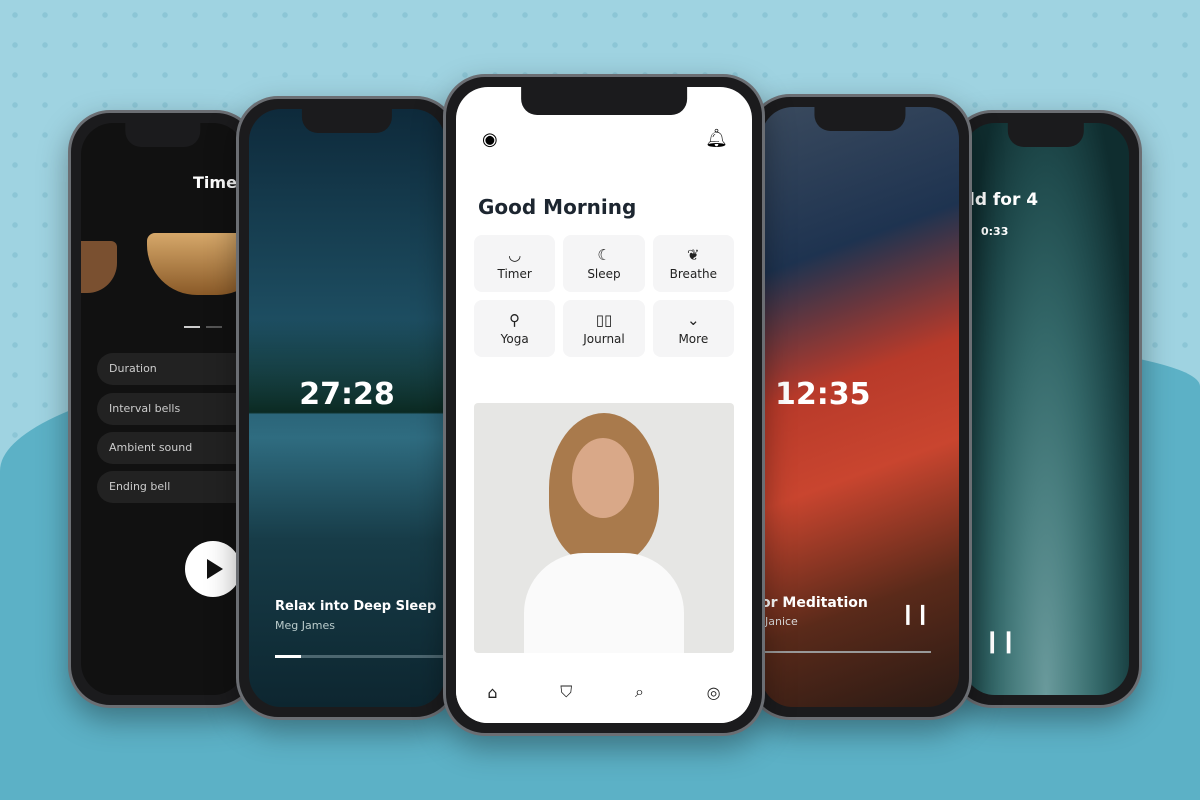 The width and height of the screenshot is (1200, 800). What do you see at coordinates (995, 231) in the screenshot?
I see `elapsed-time: 0:33` at bounding box center [995, 231].